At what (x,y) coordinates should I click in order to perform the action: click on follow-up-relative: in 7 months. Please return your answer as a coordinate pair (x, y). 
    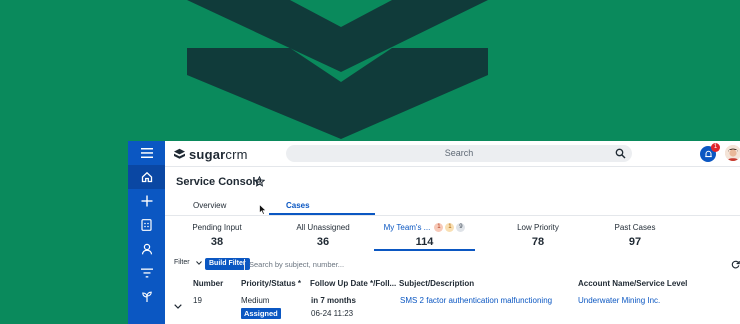
    Looking at the image, I should click on (333, 300).